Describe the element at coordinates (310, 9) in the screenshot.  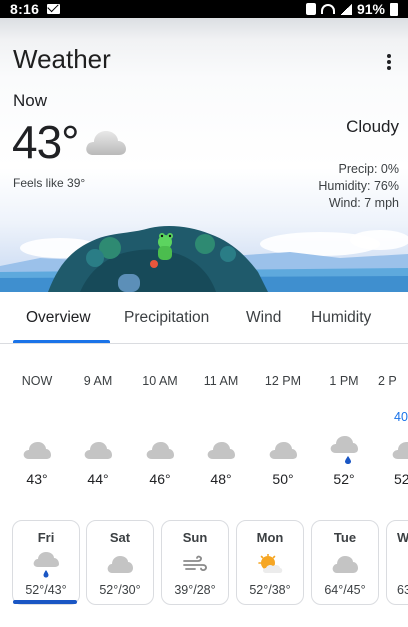
I see `sim-icon` at that location.